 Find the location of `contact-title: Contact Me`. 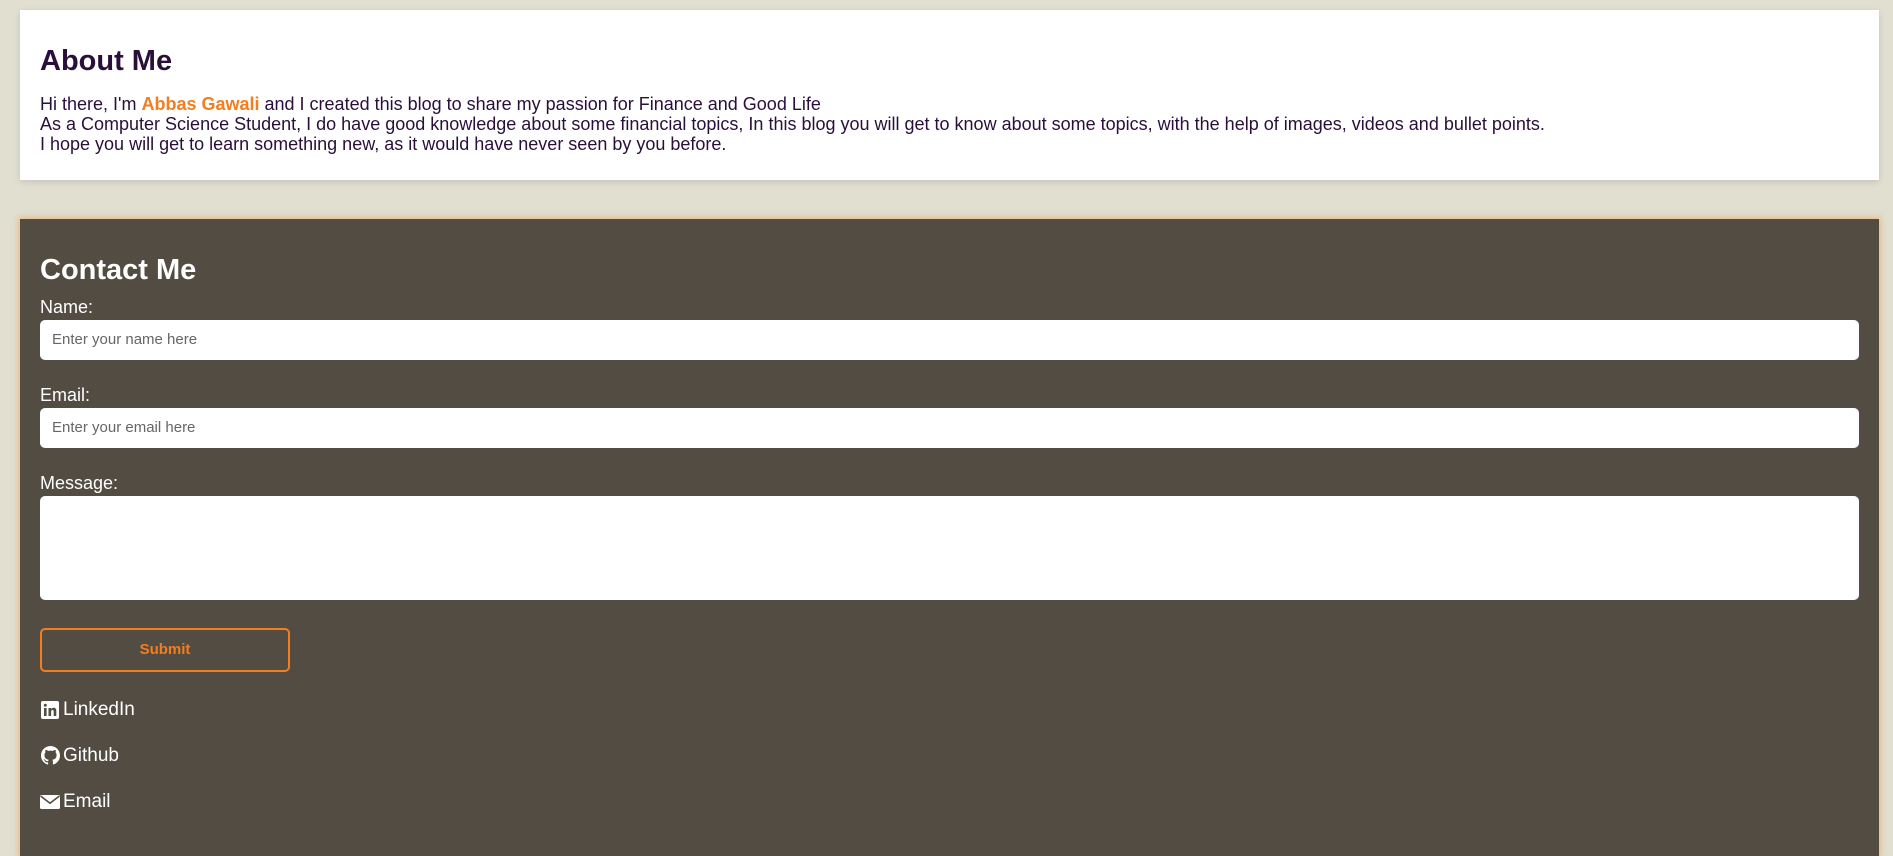

contact-title: Contact Me is located at coordinates (118, 270).